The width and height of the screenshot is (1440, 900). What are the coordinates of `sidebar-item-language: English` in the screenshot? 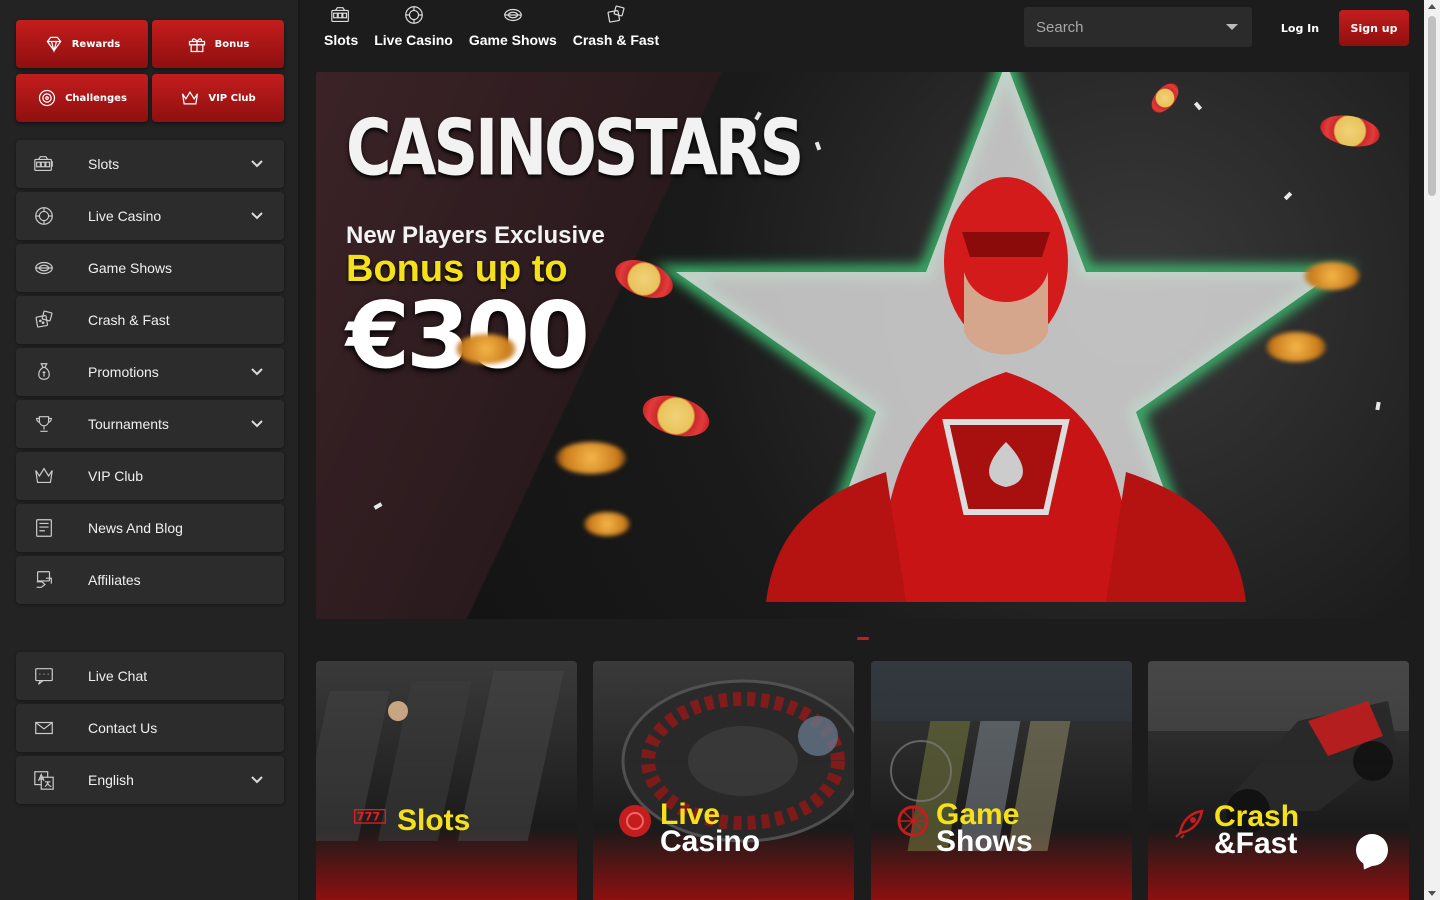 It's located at (150, 780).